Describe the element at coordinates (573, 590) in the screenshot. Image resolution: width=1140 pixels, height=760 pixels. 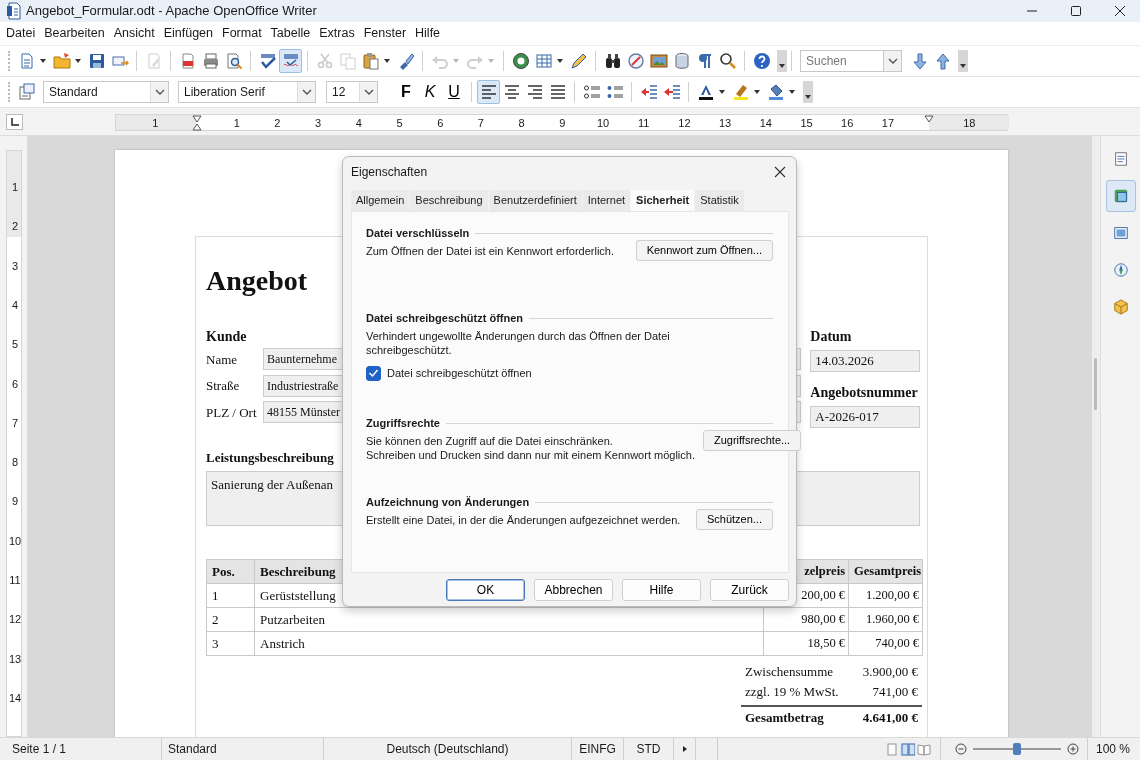
I see `dialog-button: Abbrechen` at that location.